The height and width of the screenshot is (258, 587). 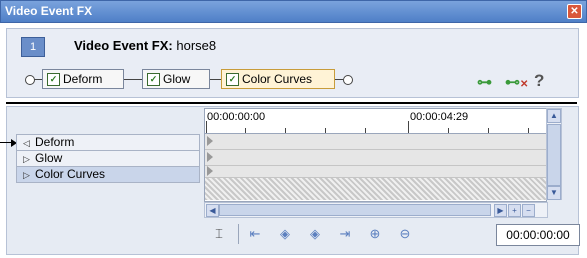 I want to click on toolbar-separator, so click(x=238, y=234).